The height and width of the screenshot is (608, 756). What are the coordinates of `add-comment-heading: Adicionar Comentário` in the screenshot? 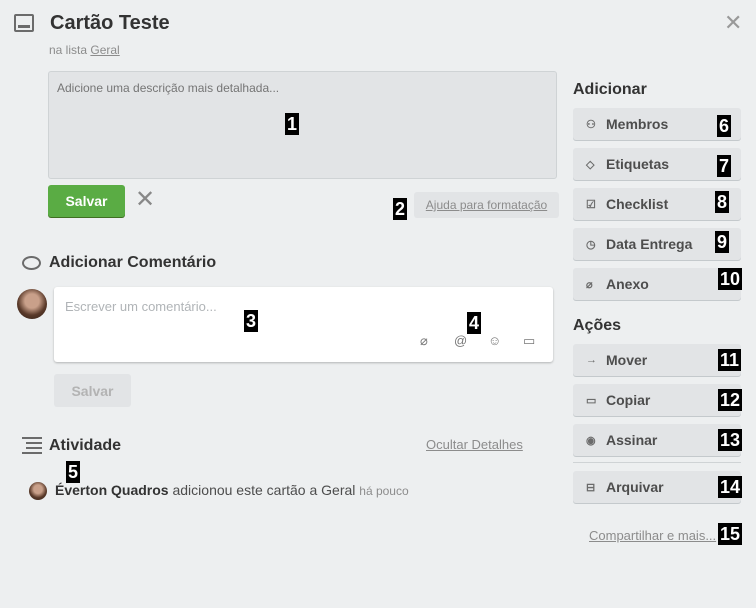 It's located at (133, 262).